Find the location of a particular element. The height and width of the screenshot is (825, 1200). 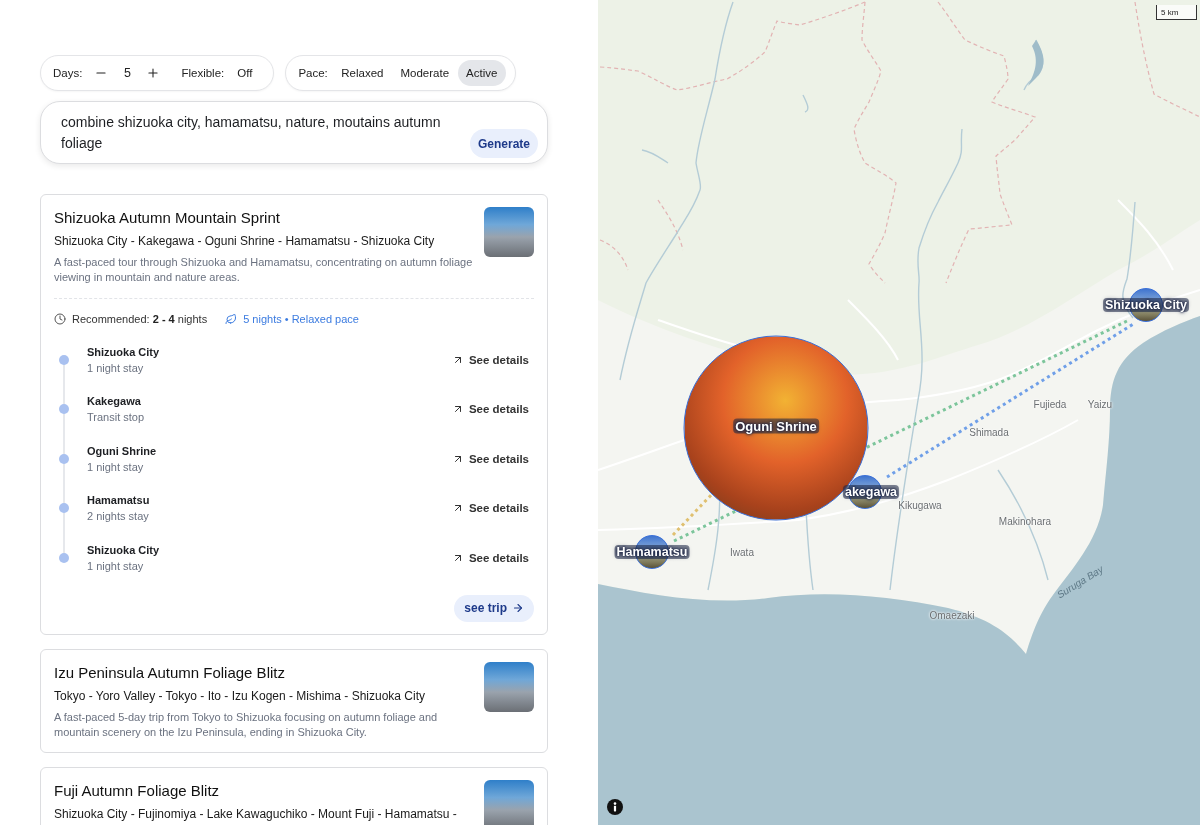

trip-title: Izu Peninsula Autumn Foliage Blitz is located at coordinates (170, 672).